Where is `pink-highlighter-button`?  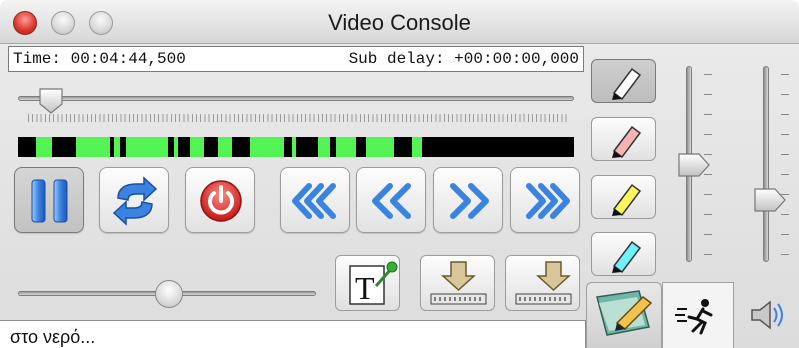 pink-highlighter-button is located at coordinates (623, 139).